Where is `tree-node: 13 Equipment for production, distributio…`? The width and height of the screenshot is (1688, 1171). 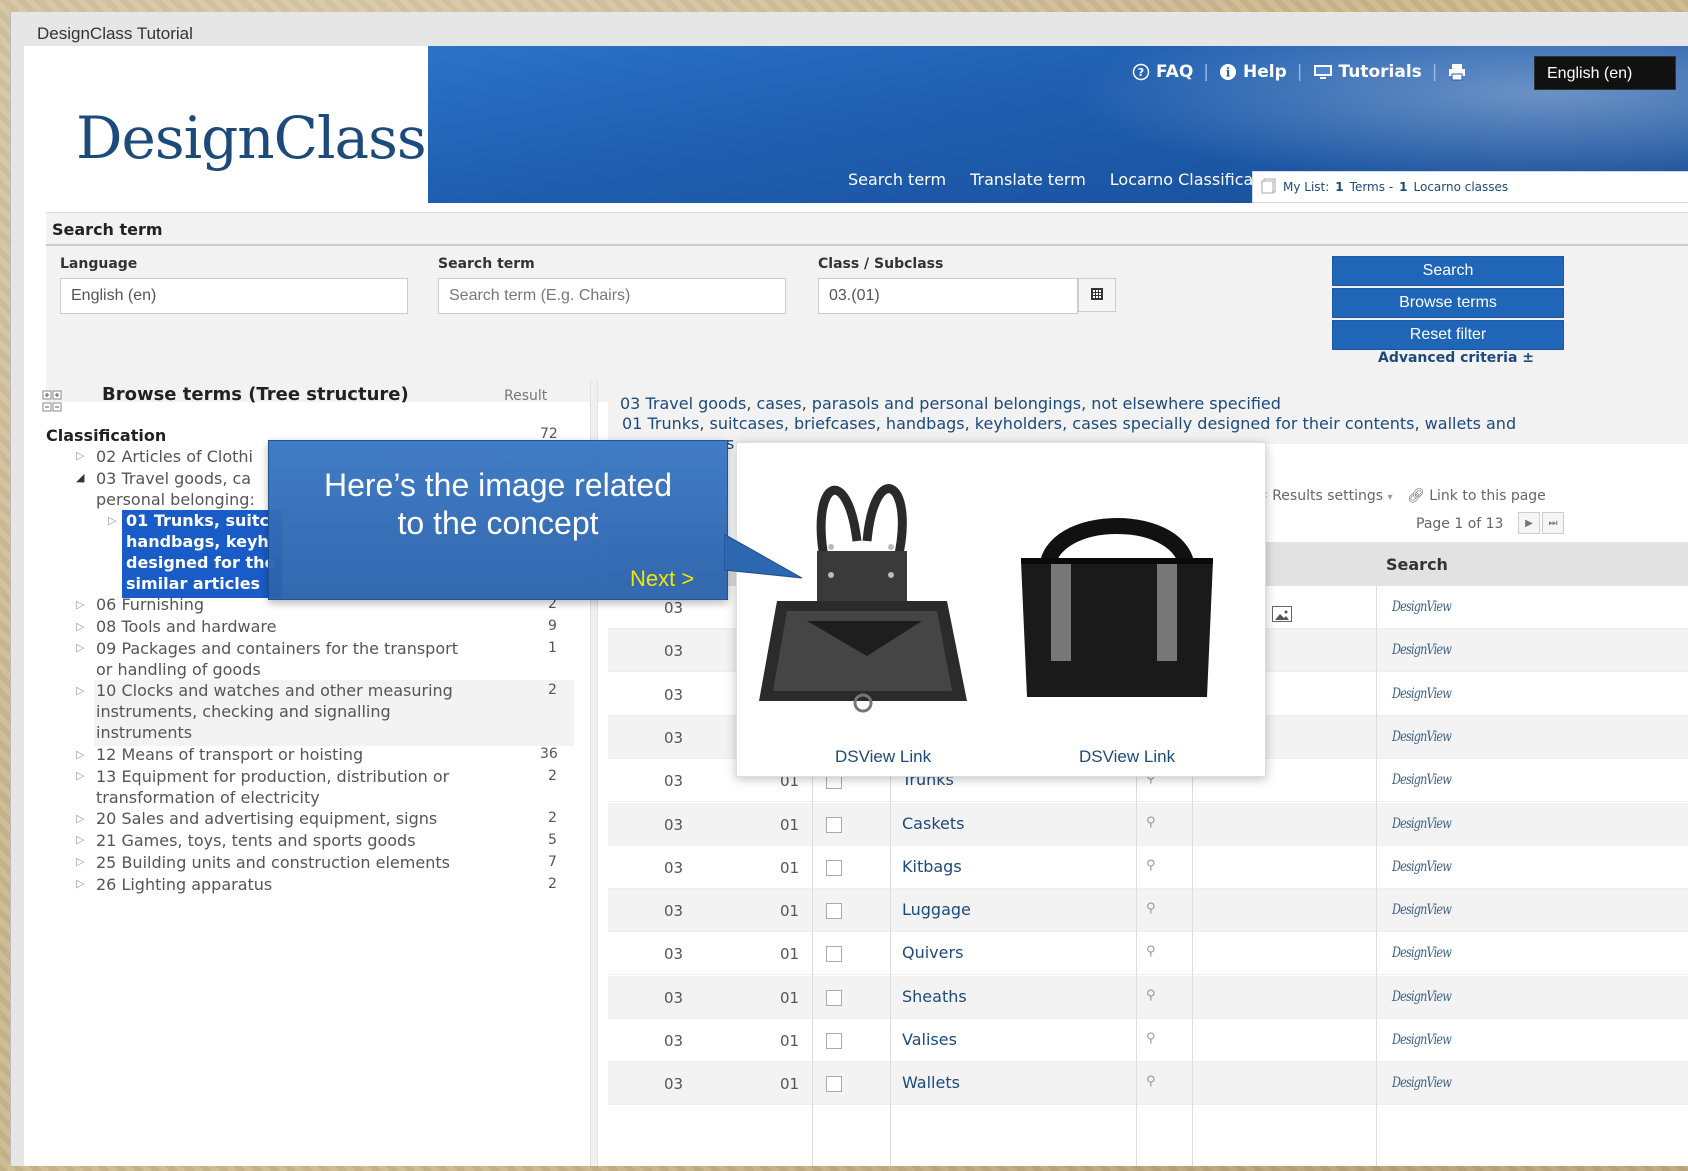 tree-node: 13 Equipment for production, distributio… is located at coordinates (272, 787).